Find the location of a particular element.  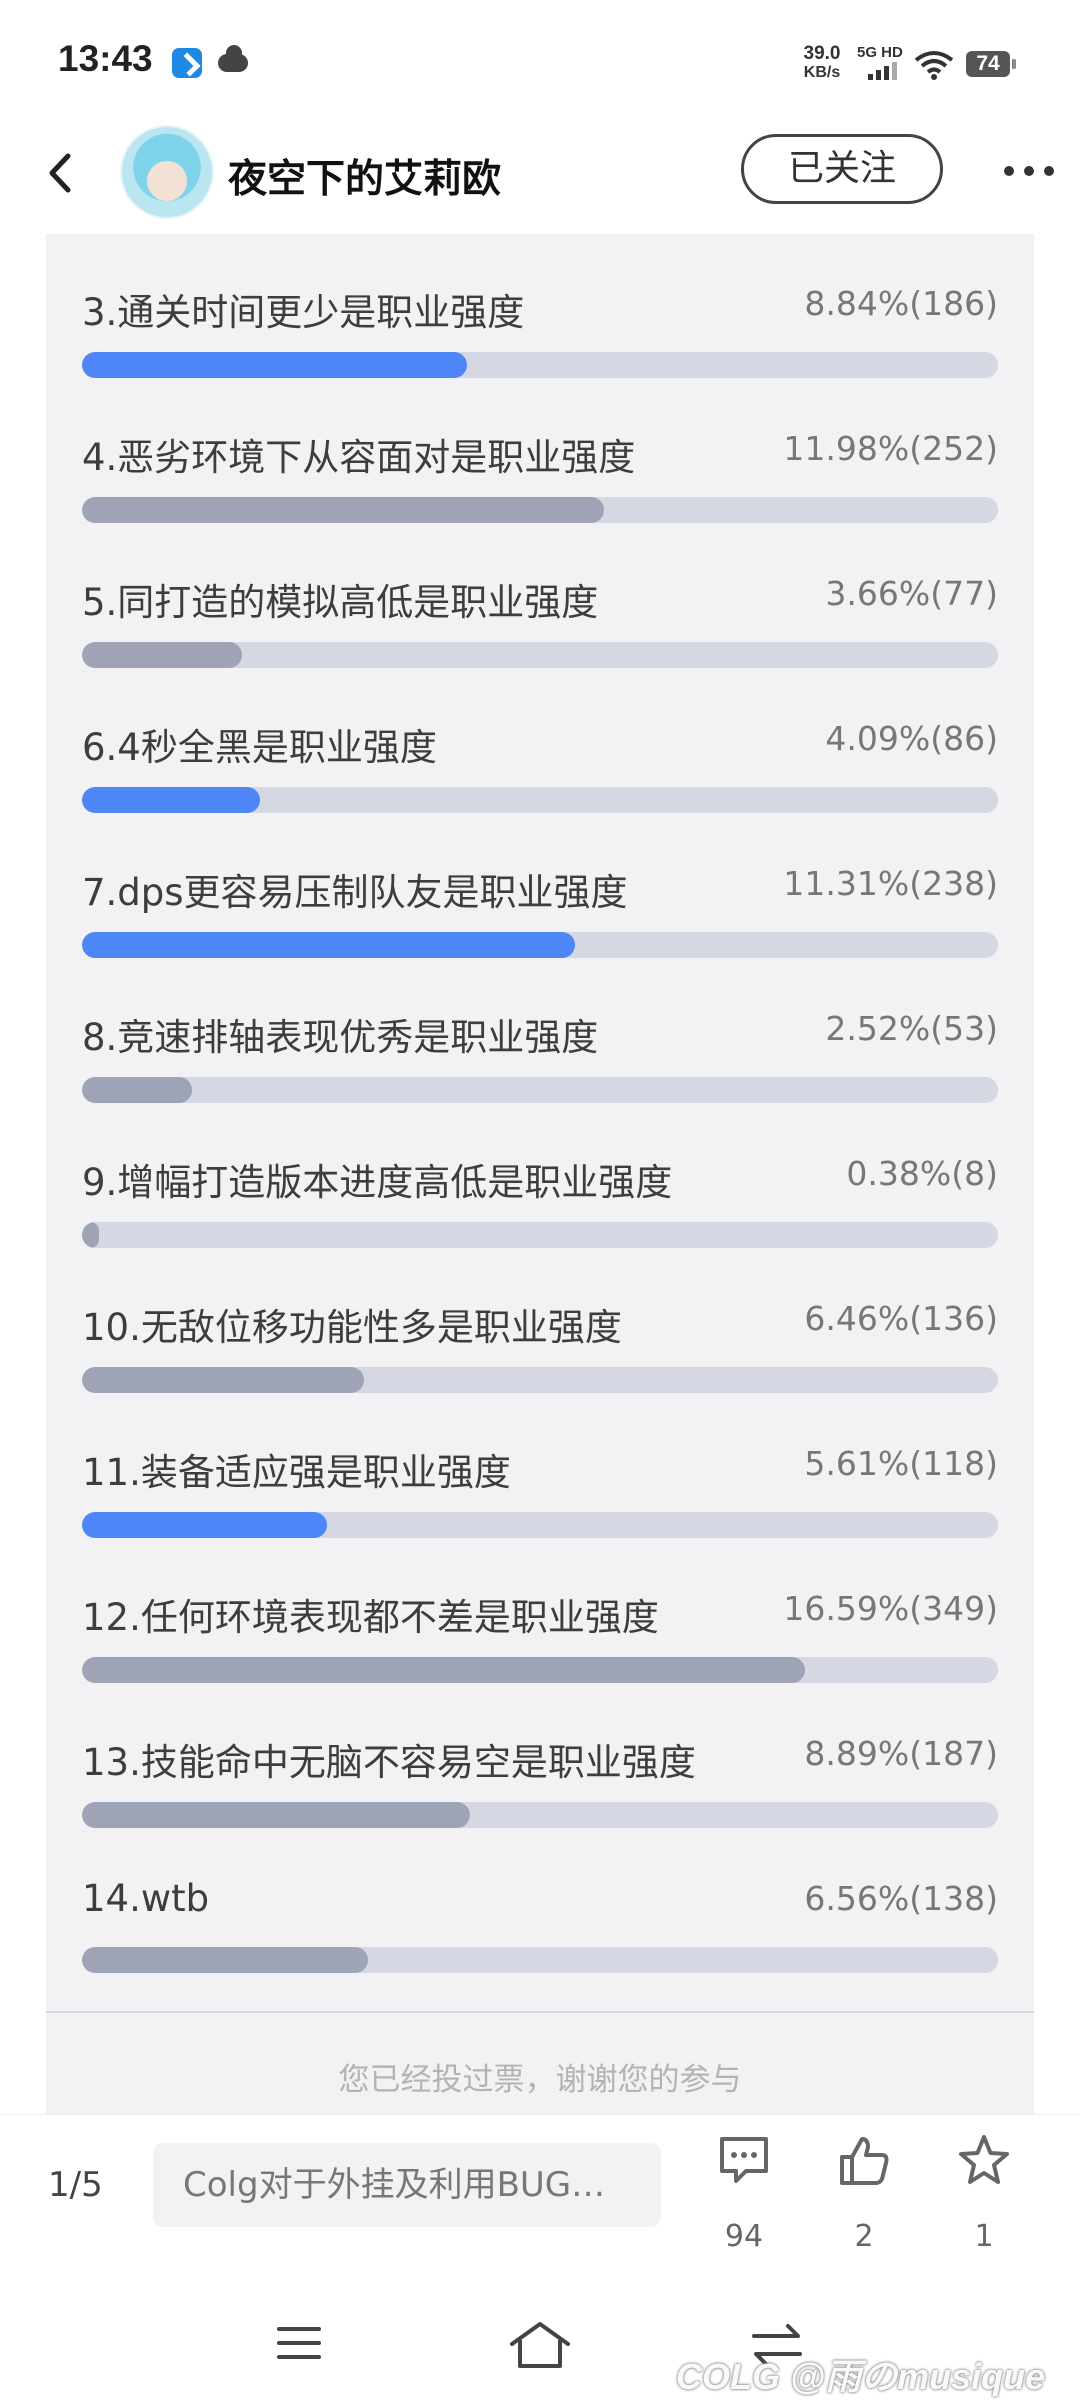

back-arrow-icon is located at coordinates (60, 173).